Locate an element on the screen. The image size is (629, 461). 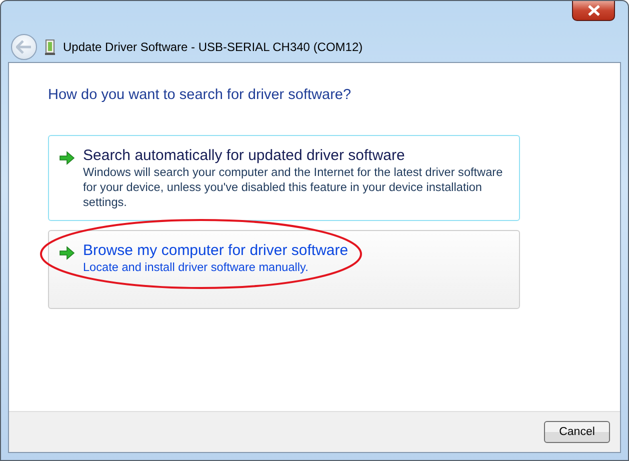
close-button is located at coordinates (593, 11).